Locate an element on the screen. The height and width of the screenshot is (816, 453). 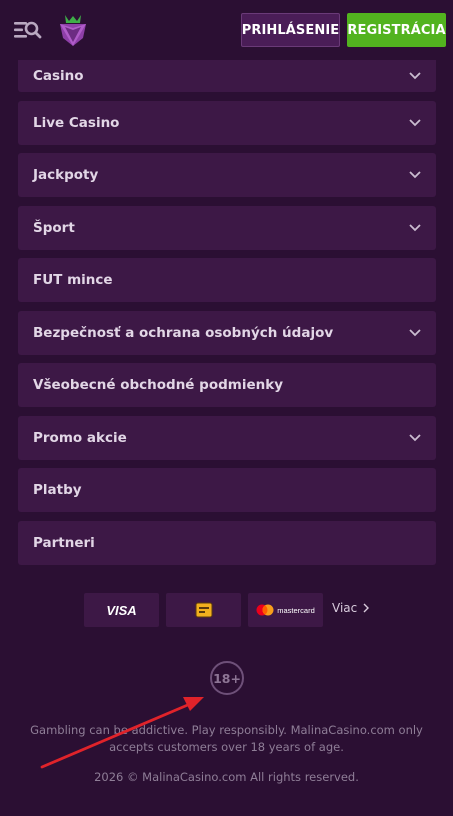
menu-item-label: Partneri is located at coordinates (64, 543).